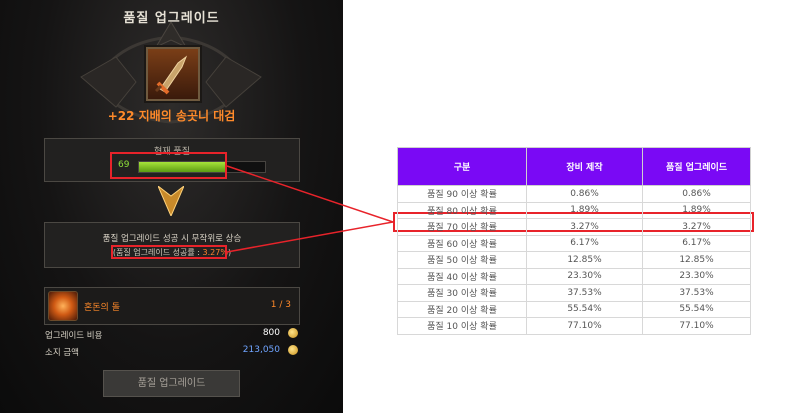 This screenshot has width=800, height=413. Describe the element at coordinates (229, 252) in the screenshot. I see `rate-suffix: )` at that location.